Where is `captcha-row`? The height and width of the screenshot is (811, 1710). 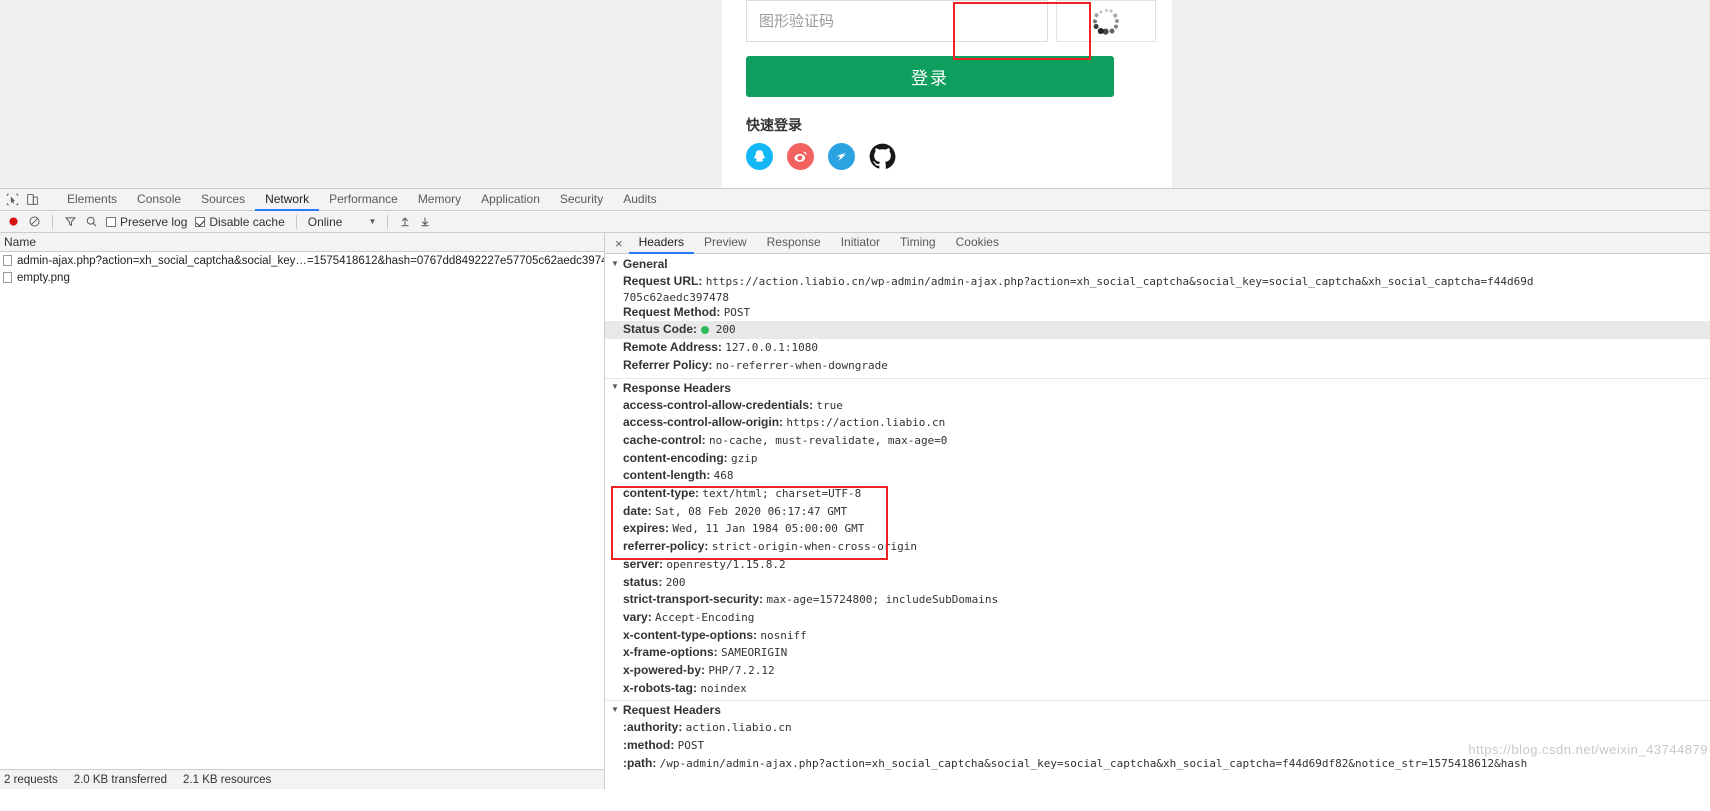
captcha-row is located at coordinates (951, 21).